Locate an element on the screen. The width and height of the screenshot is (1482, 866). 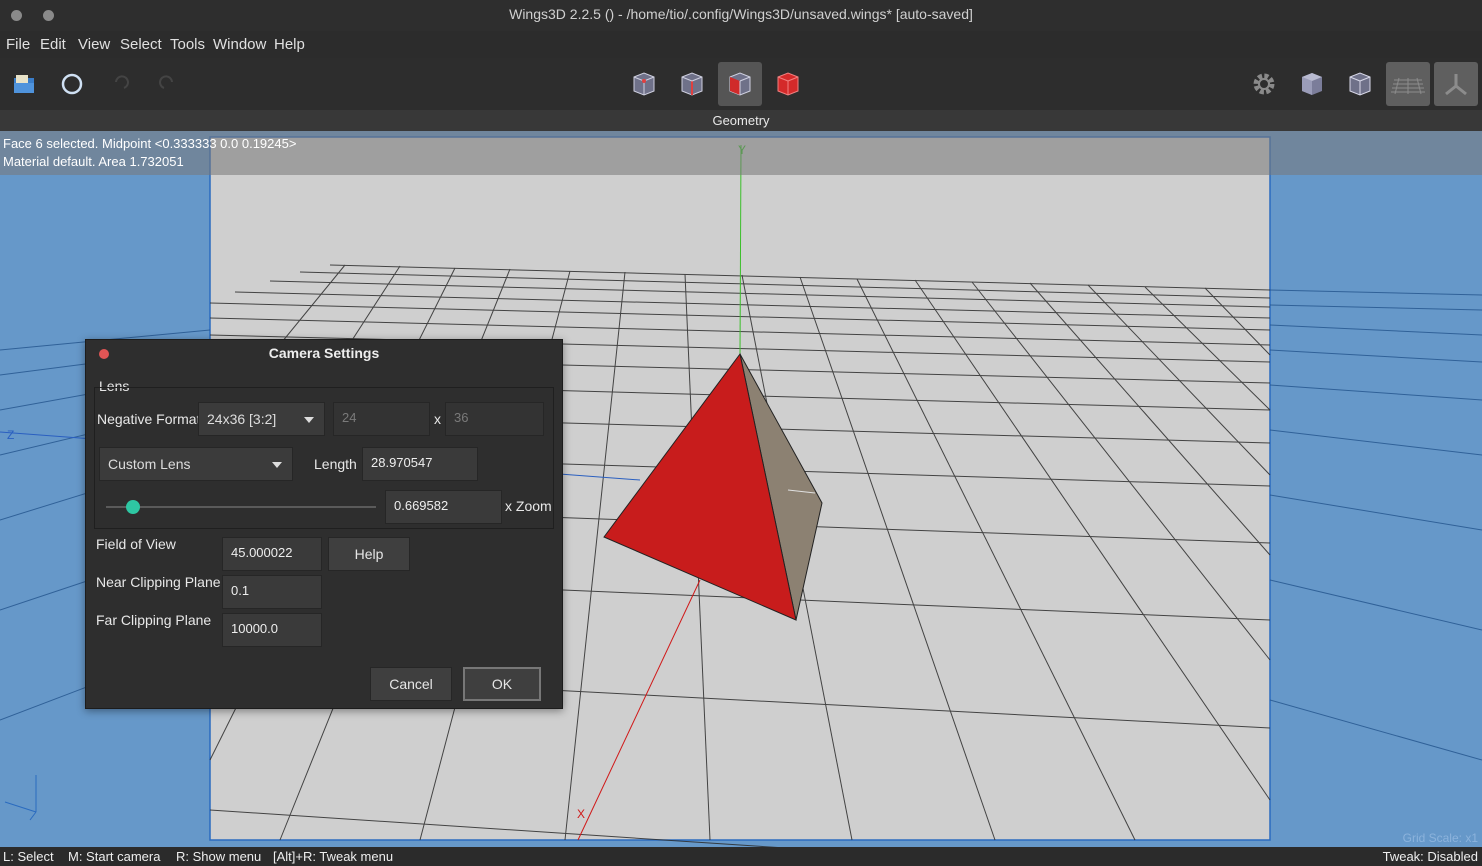
field-of-view-field: 45.000022 is located at coordinates (272, 554).